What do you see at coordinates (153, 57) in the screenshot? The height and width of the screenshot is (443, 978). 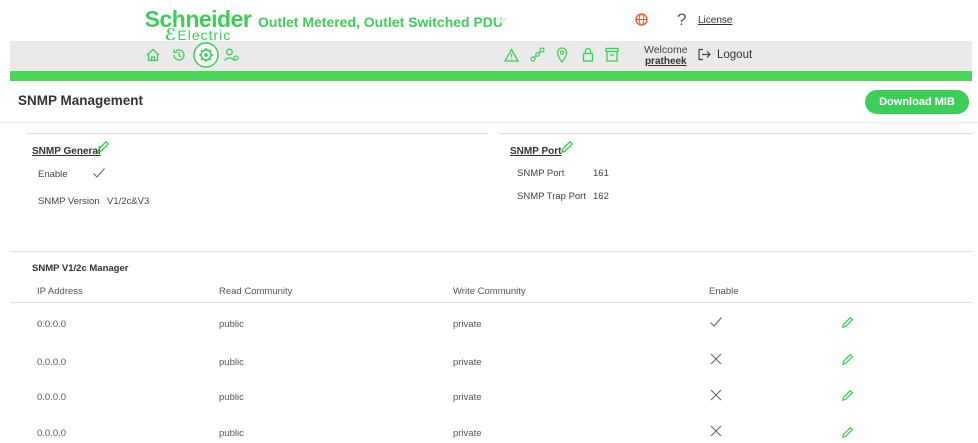 I see `home-icon` at bounding box center [153, 57].